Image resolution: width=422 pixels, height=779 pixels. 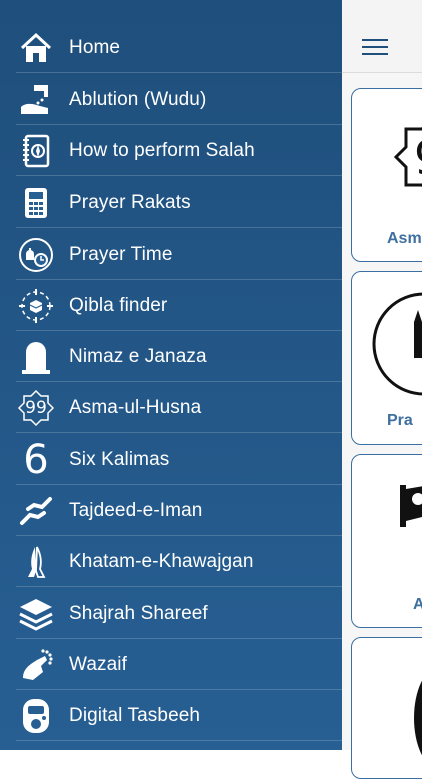 I want to click on menu-item-tajdeed: Tajdeed-e-Iman, so click(x=171, y=510).